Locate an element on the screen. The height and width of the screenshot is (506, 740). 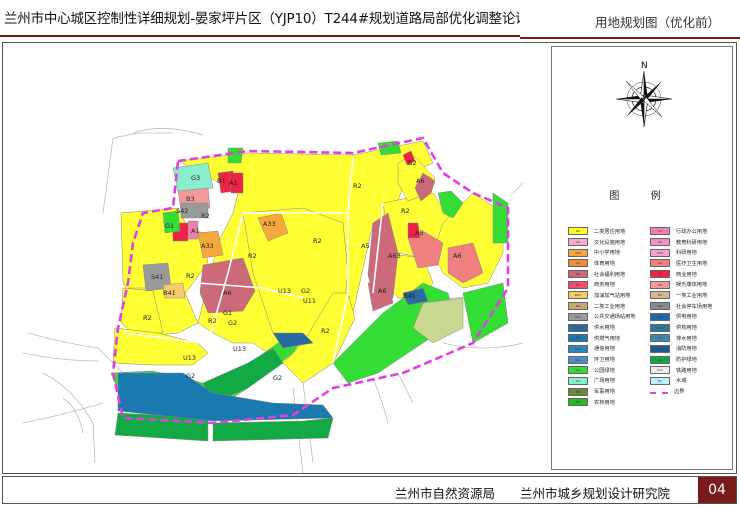
legend-item: 边界 is located at coordinates (691, 391).